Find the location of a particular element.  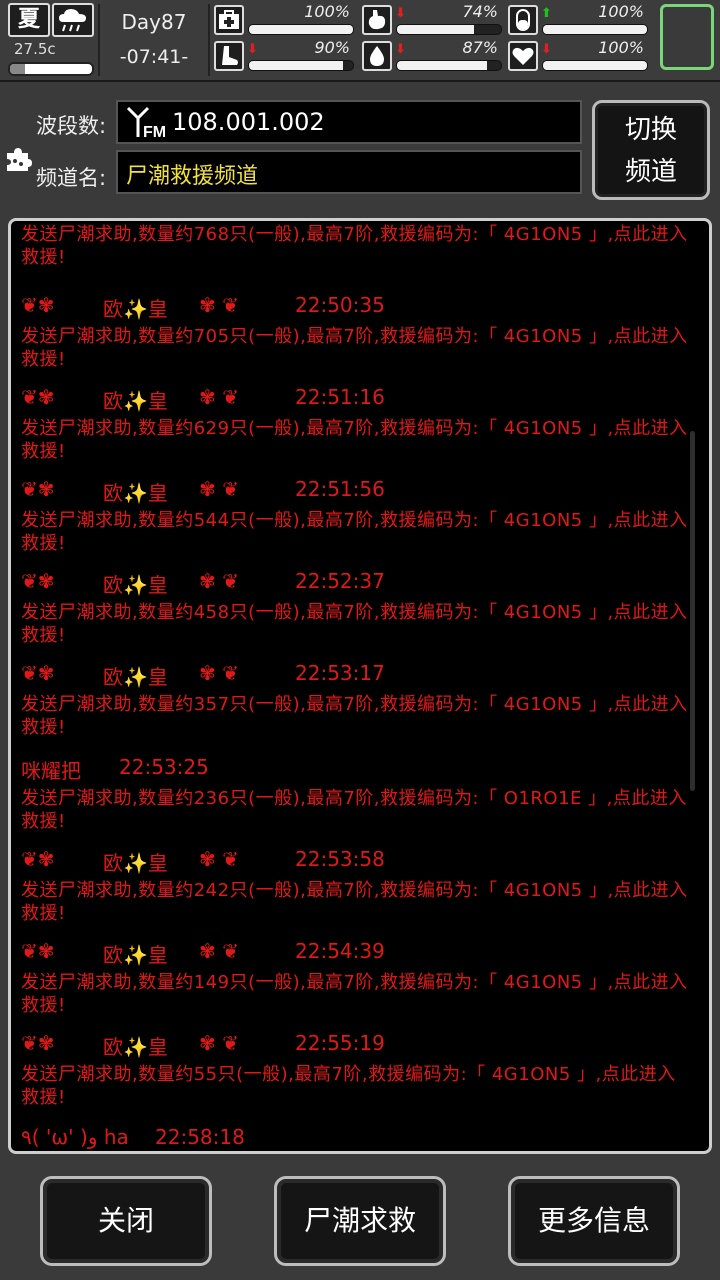

message-sender-row: ❦✾ 欧✨皇 ✾ ❦ 22:51:16 is located at coordinates (355, 397).